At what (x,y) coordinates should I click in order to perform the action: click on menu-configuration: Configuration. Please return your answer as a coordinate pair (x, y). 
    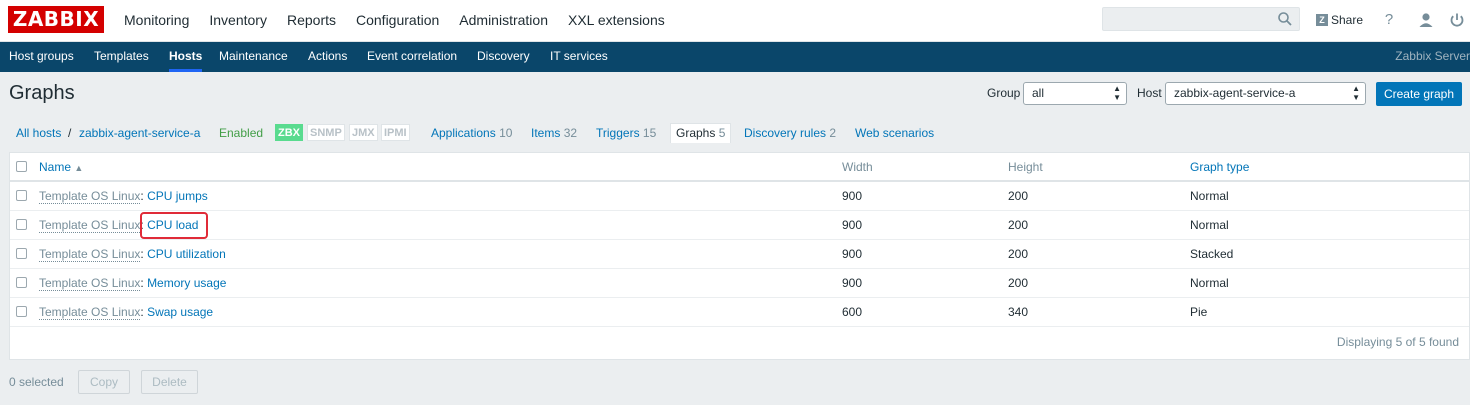
    Looking at the image, I should click on (397, 20).